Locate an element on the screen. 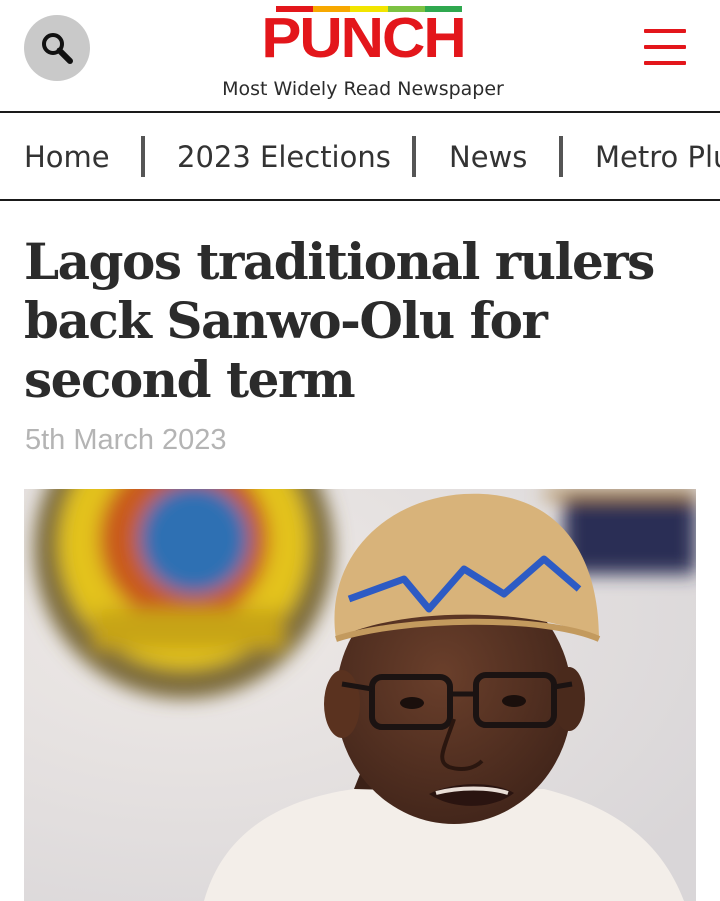 Image resolution: width=720 pixels, height=901 pixels. article-date: 5th March 2023 is located at coordinates (126, 440).